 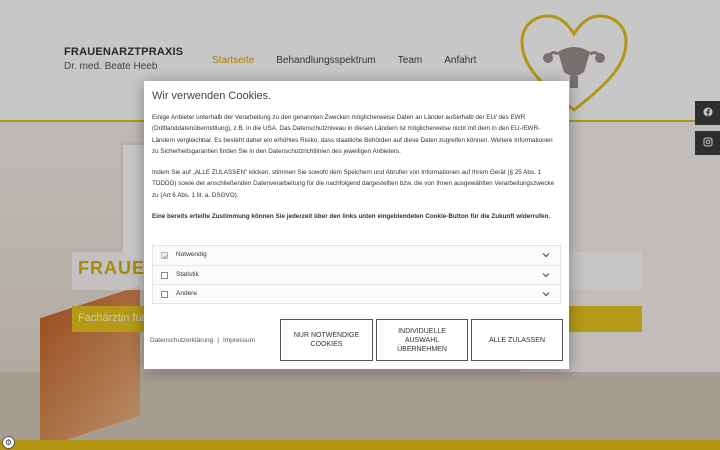 What do you see at coordinates (191, 254) in the screenshot?
I see `category-label: Notwendig` at bounding box center [191, 254].